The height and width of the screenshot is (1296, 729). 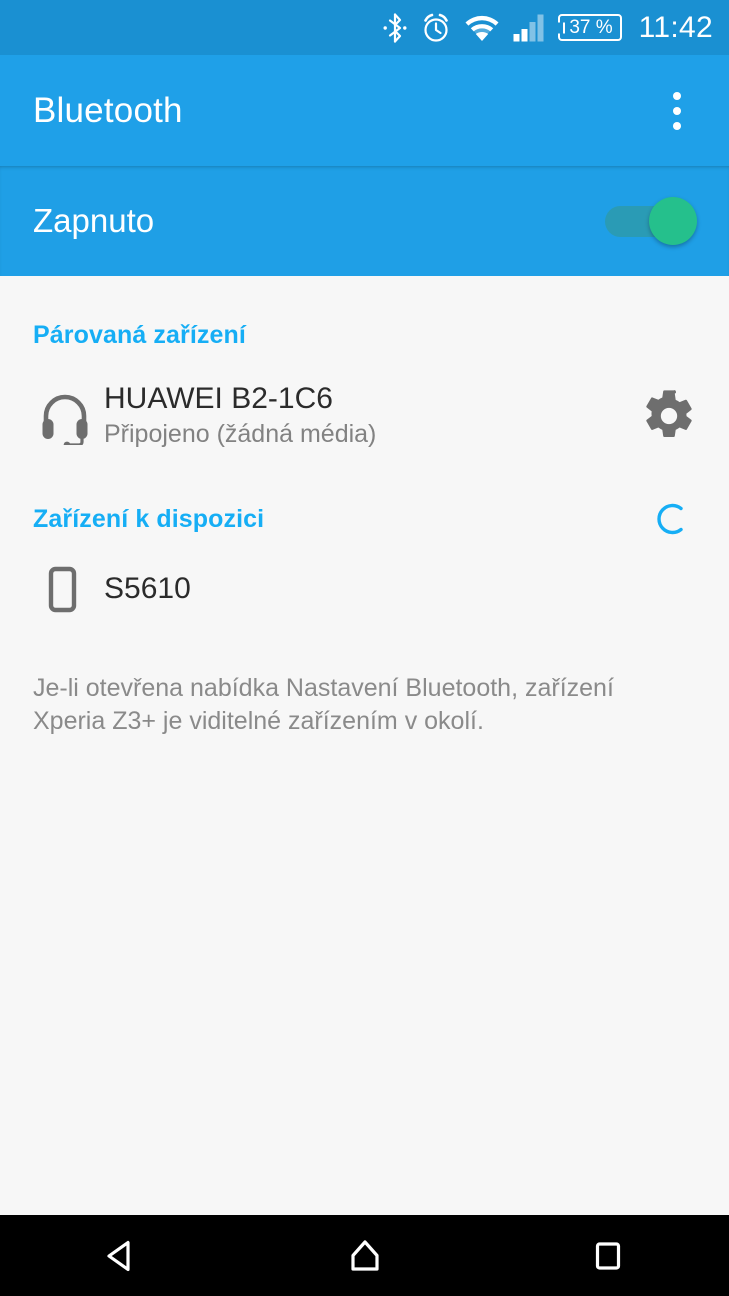 What do you see at coordinates (364, 27) in the screenshot?
I see `status-bar: 37 % 11:42` at bounding box center [364, 27].